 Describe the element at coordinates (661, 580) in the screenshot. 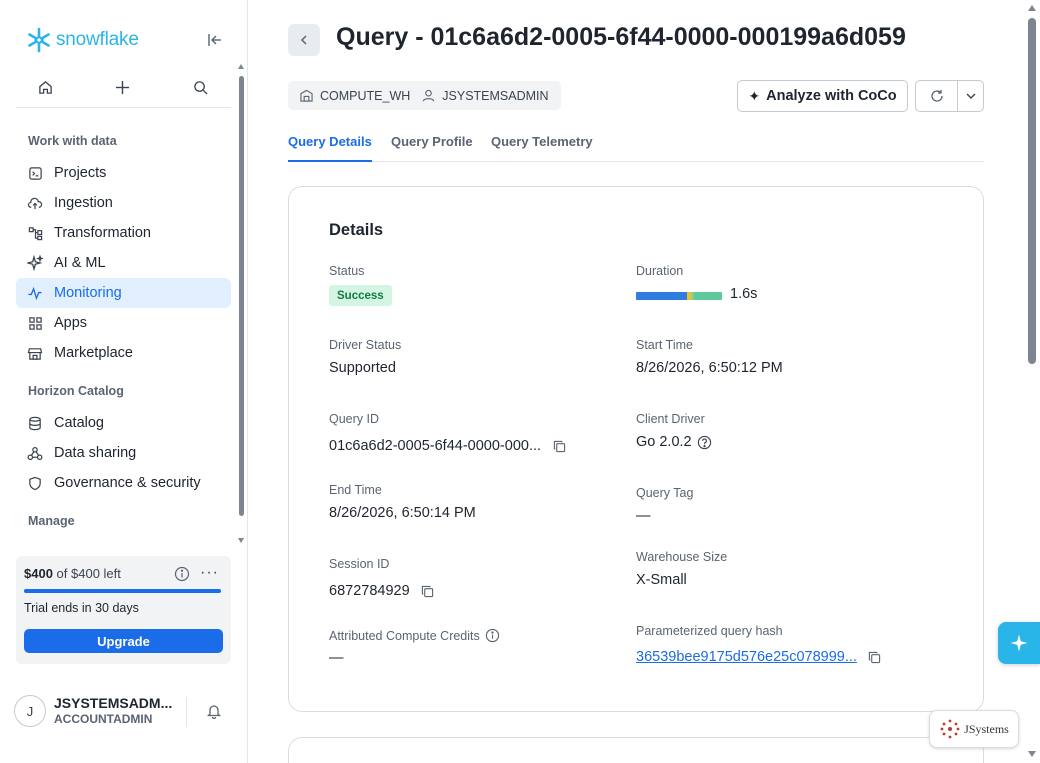

I see `warehouse-size-value: X-Small` at that location.